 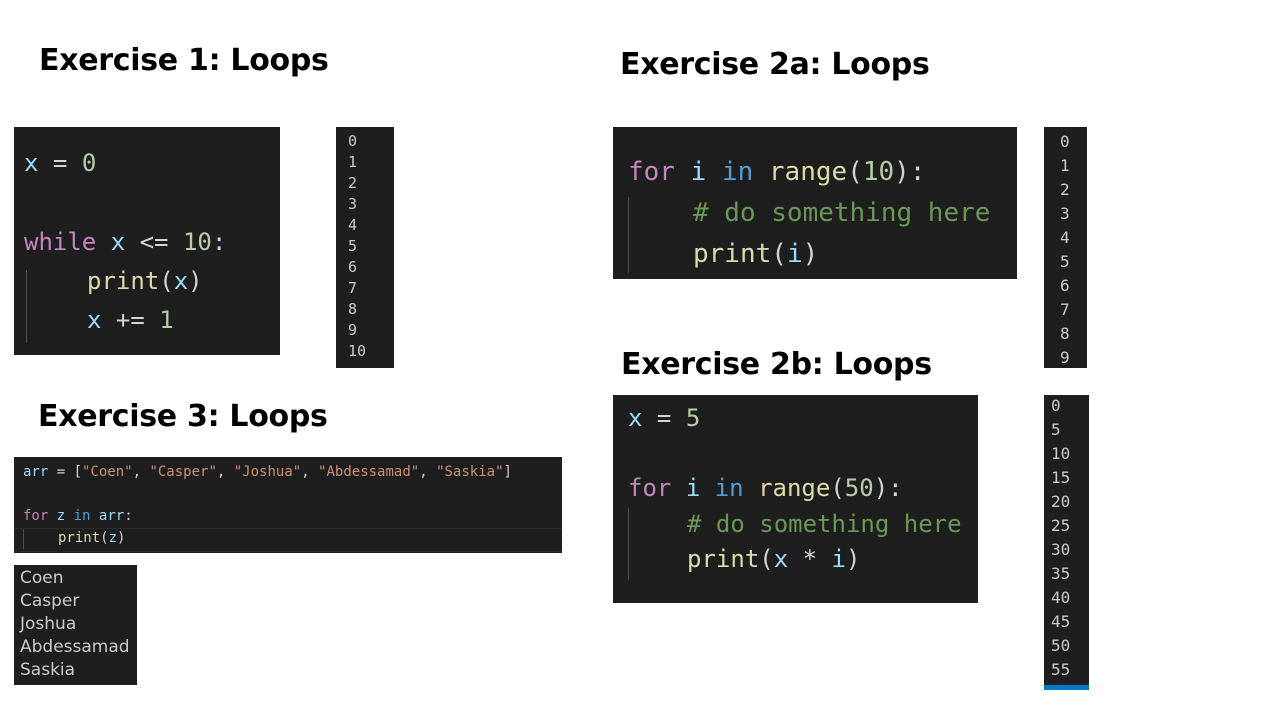 I want to click on exercise-3-title: Exercise 3: Loops, so click(x=183, y=416).